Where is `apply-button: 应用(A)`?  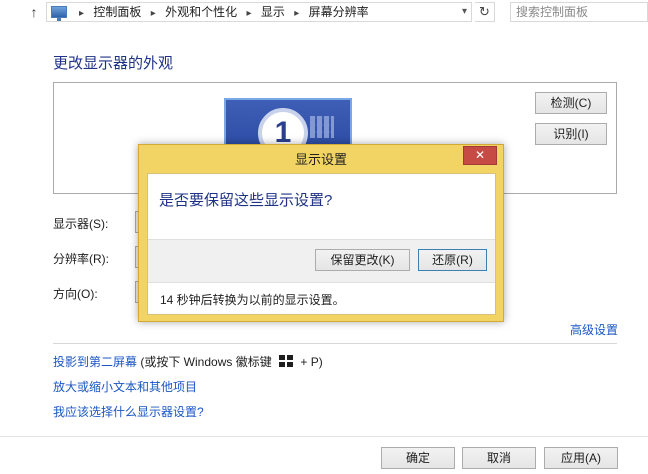 apply-button: 应用(A) is located at coordinates (581, 458).